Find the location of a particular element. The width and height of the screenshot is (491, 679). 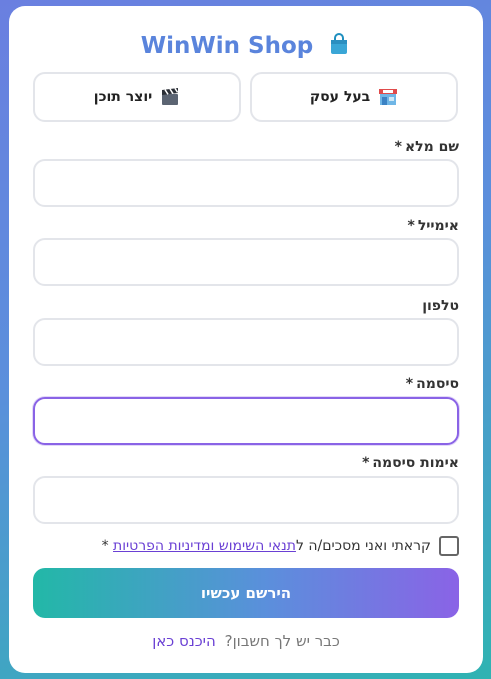

store-icon is located at coordinates (388, 97).